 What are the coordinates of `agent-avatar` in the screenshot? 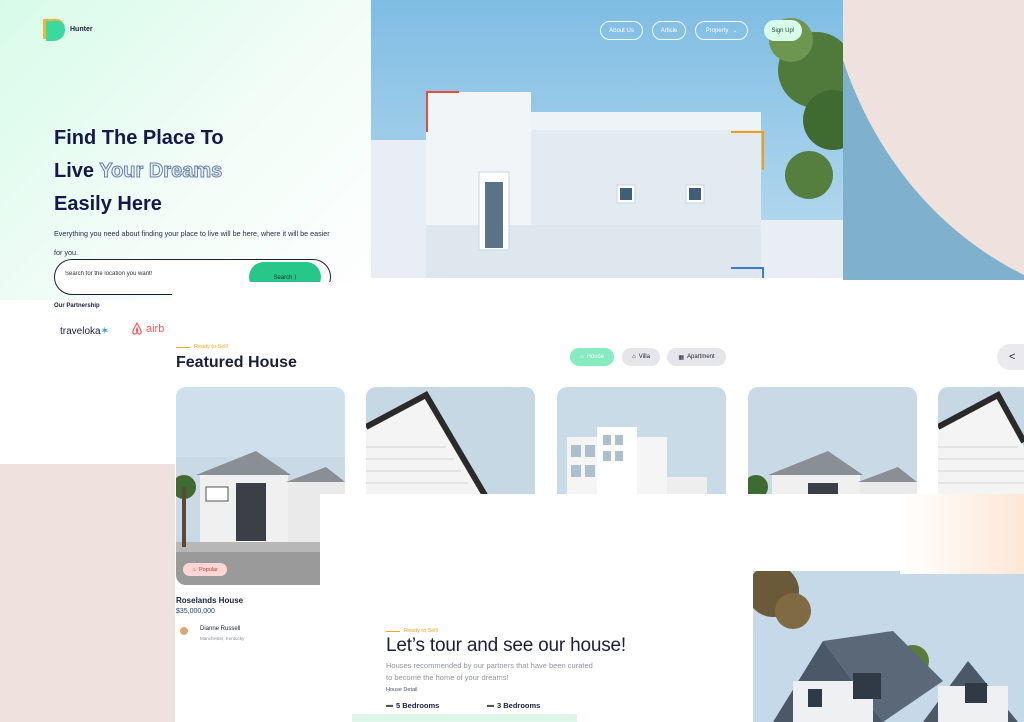 It's located at (184, 631).